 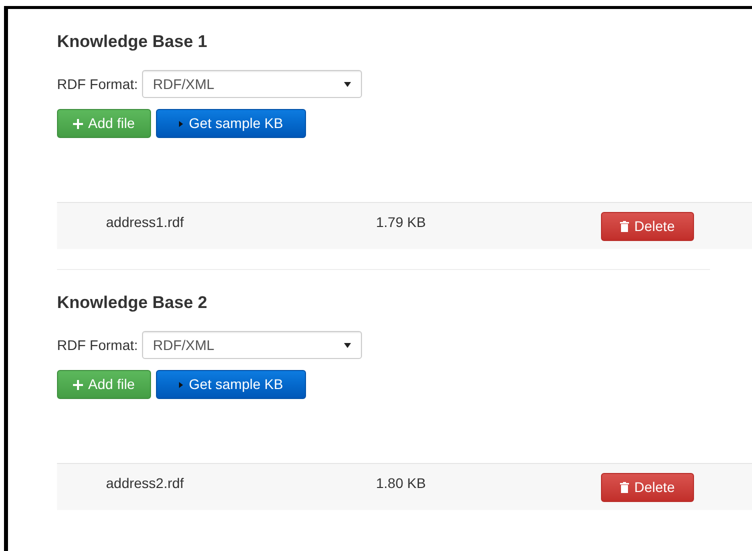 I want to click on file-size: 1.80 KB, so click(x=401, y=483).